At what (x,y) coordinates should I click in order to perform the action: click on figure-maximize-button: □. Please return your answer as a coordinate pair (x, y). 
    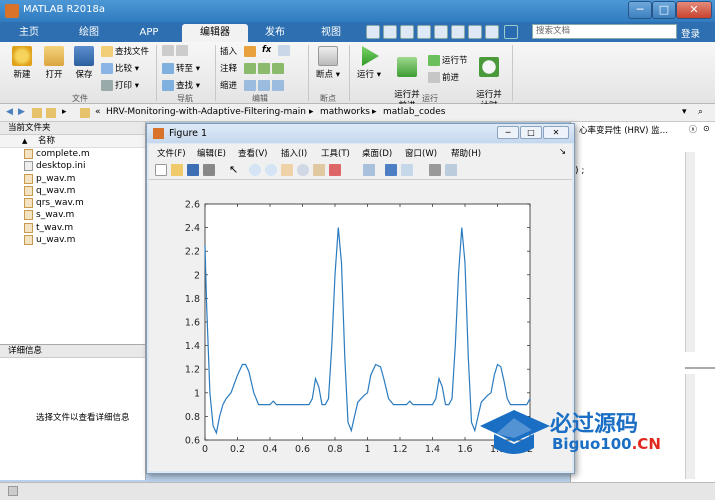
    Looking at the image, I should click on (531, 132).